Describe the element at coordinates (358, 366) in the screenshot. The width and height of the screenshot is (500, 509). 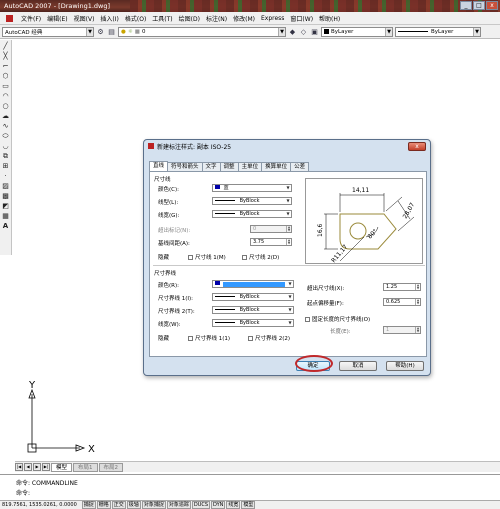
I see `cancel-button: 取消` at that location.